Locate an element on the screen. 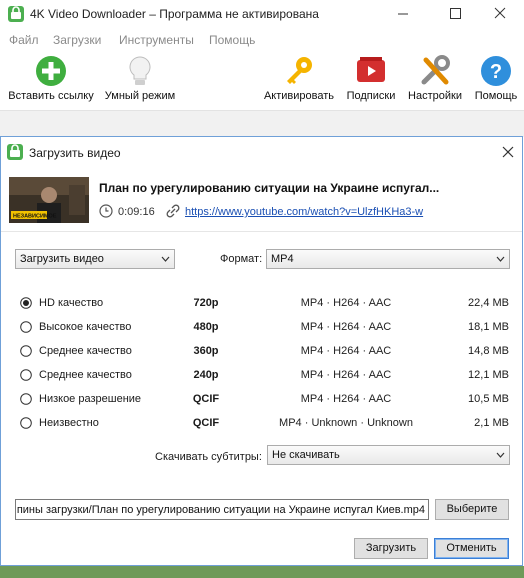 The height and width of the screenshot is (578, 524). format-select: MP4 is located at coordinates (388, 259).